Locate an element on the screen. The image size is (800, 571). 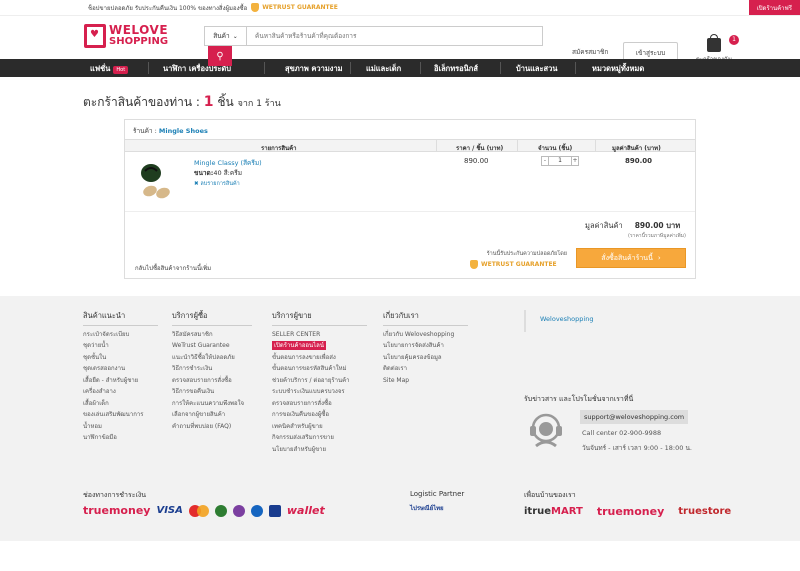
footer-link: คำถามที่พบบ่อย (FAQ) is located at coordinates (212, 427).